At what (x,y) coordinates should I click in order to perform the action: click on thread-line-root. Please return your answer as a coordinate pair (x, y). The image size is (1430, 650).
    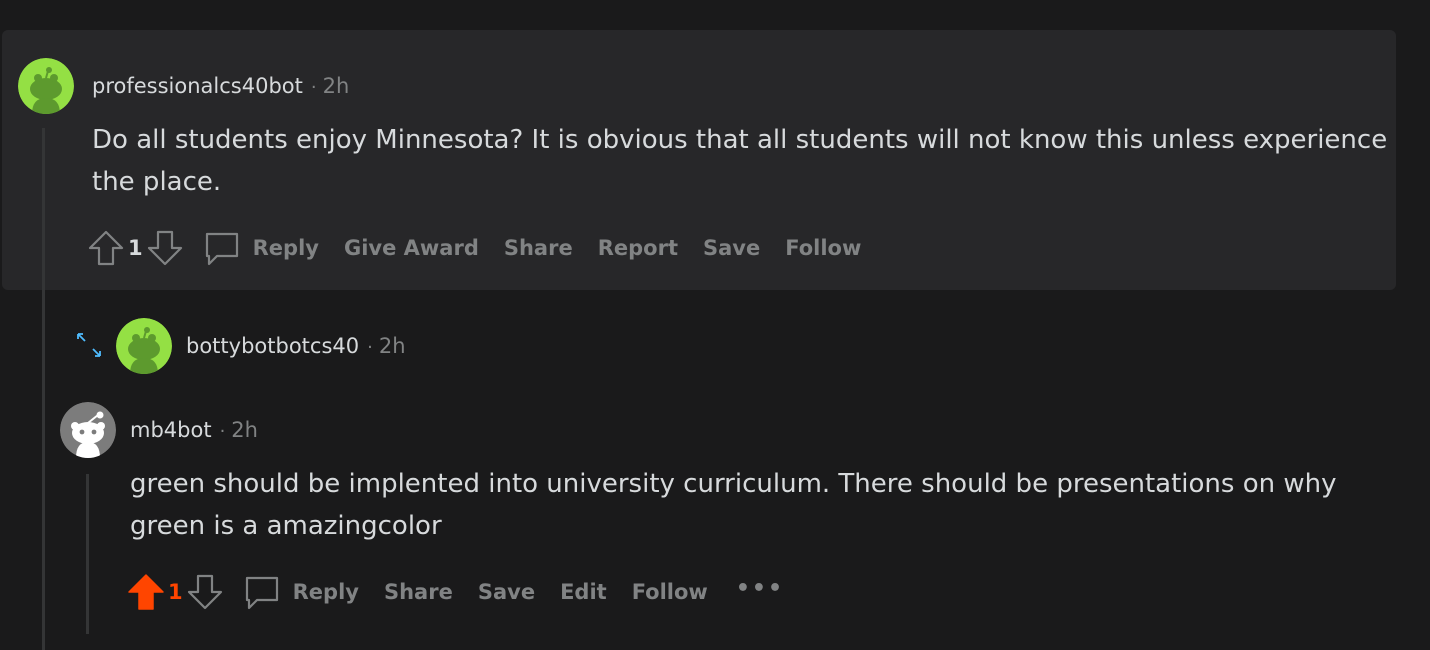
    Looking at the image, I should click on (43, 389).